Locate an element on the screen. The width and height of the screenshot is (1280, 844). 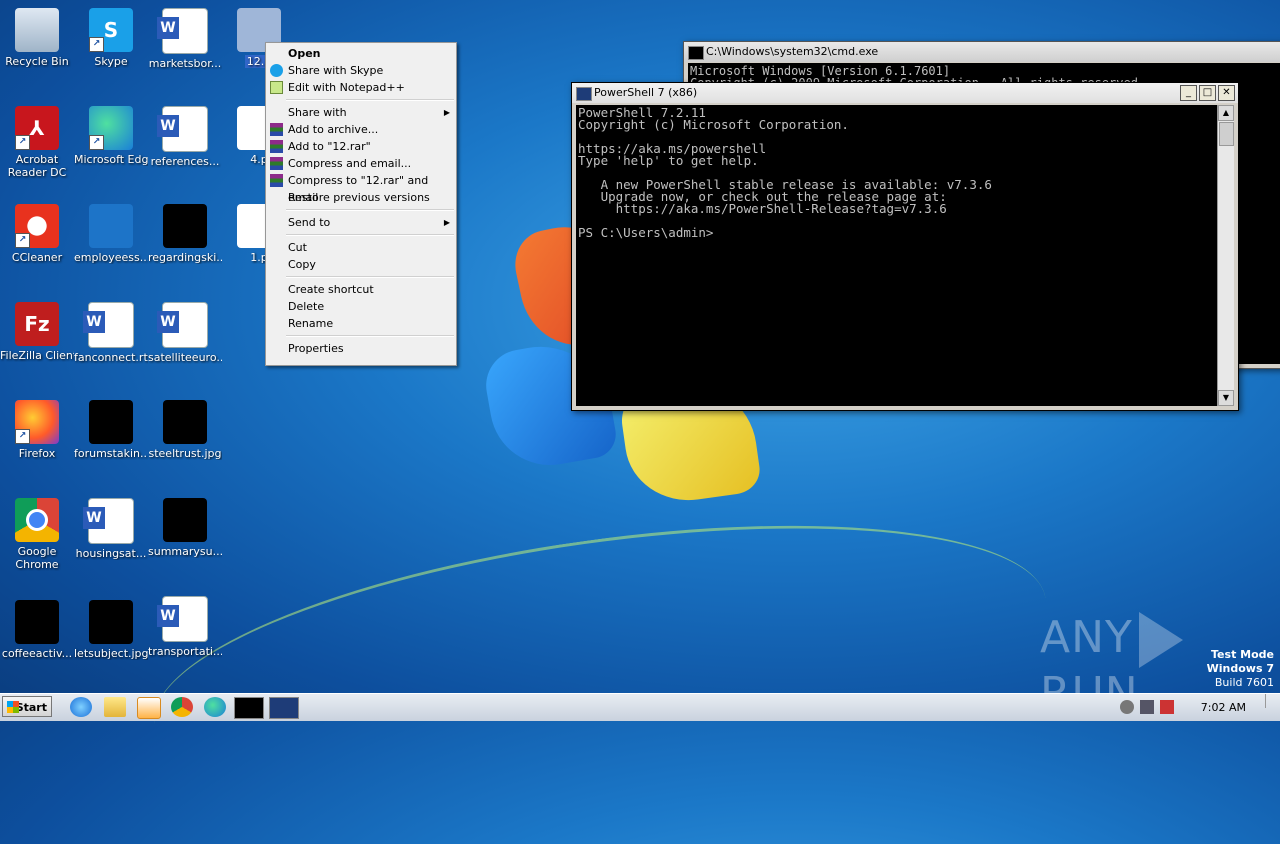
show-desktop-button is located at coordinates (1272, 701).